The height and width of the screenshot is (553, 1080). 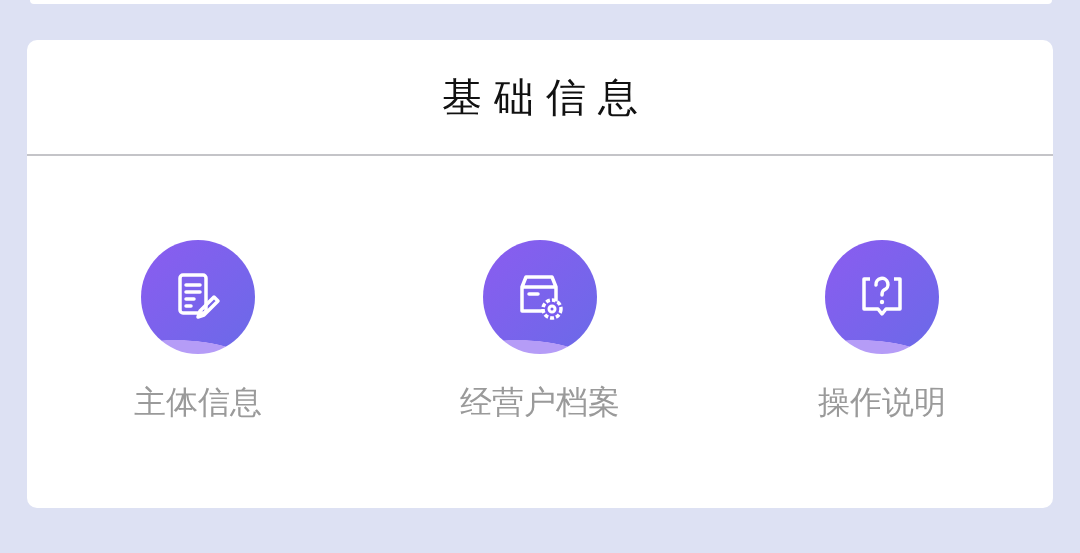 I want to click on section-title: 基础信息, so click(x=545, y=97).